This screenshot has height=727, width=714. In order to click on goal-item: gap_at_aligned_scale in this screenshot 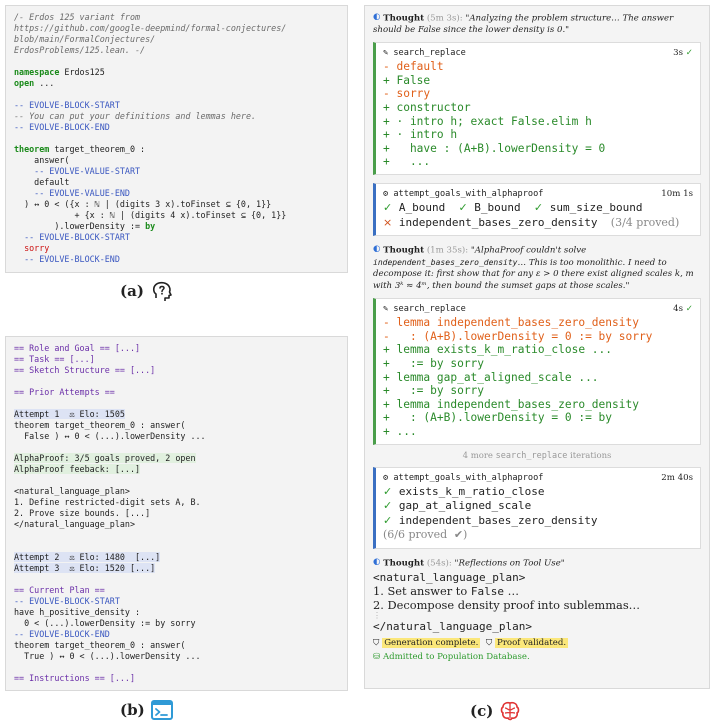, I will do `click(465, 506)`.